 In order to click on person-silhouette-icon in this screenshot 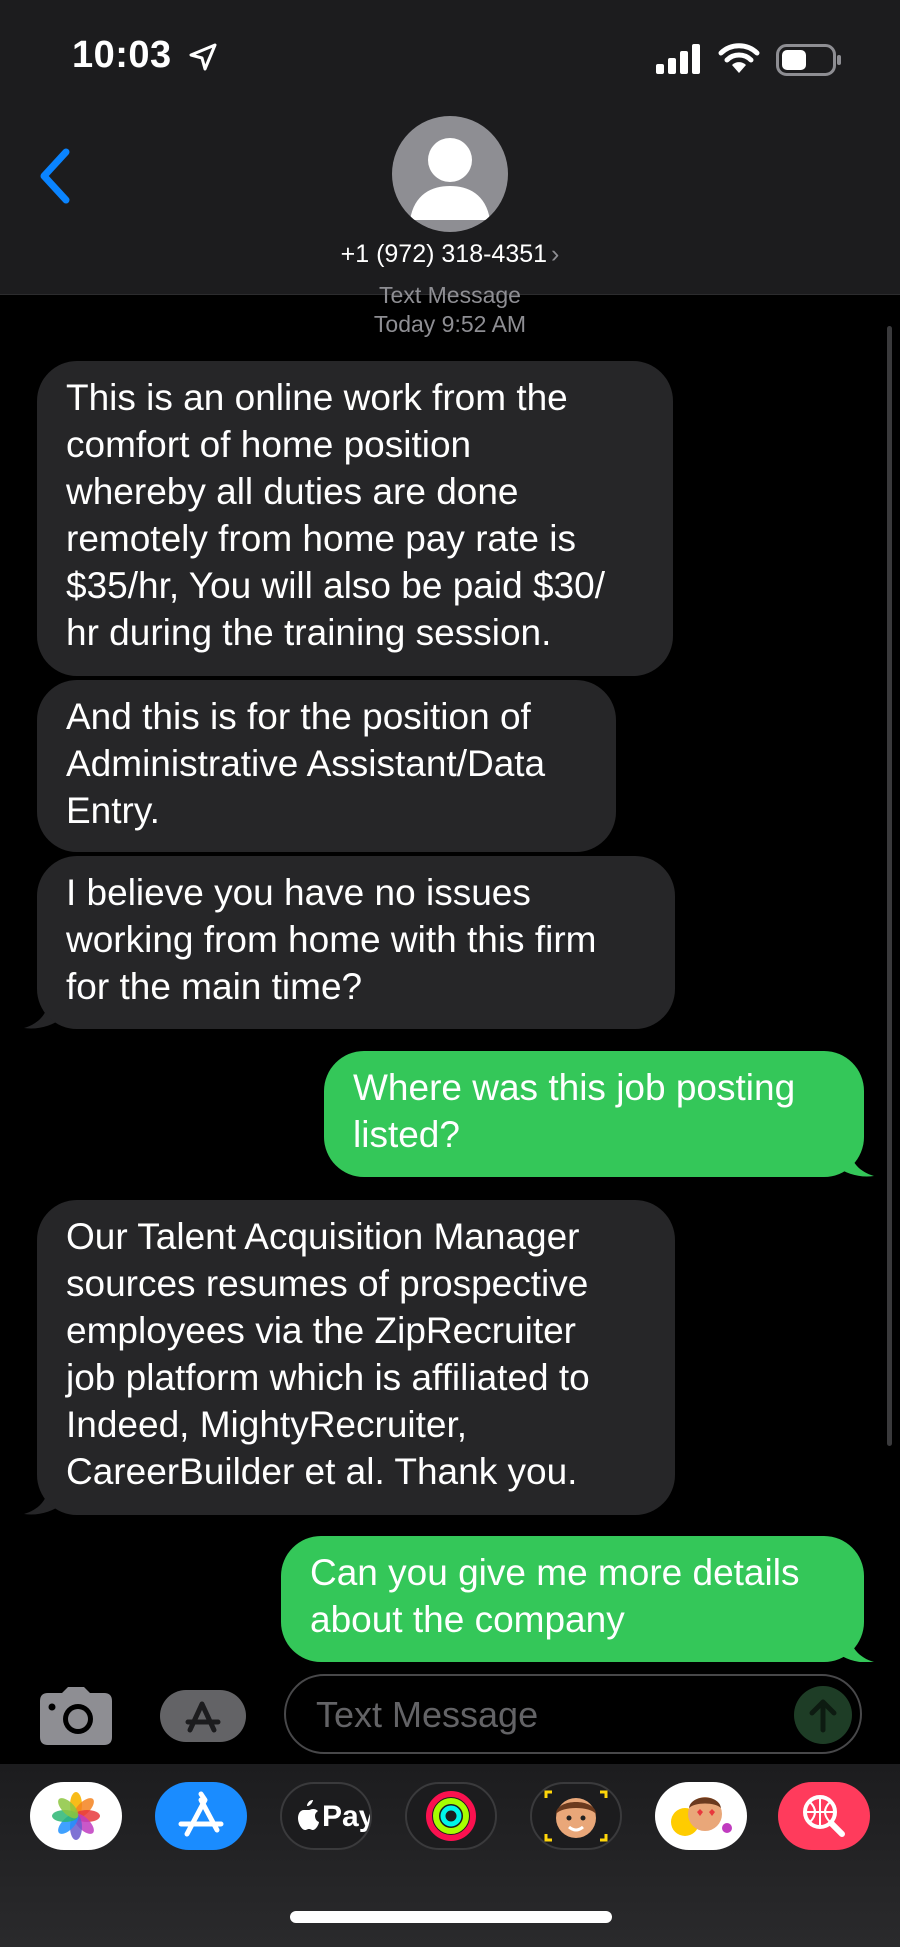, I will do `click(450, 179)`.